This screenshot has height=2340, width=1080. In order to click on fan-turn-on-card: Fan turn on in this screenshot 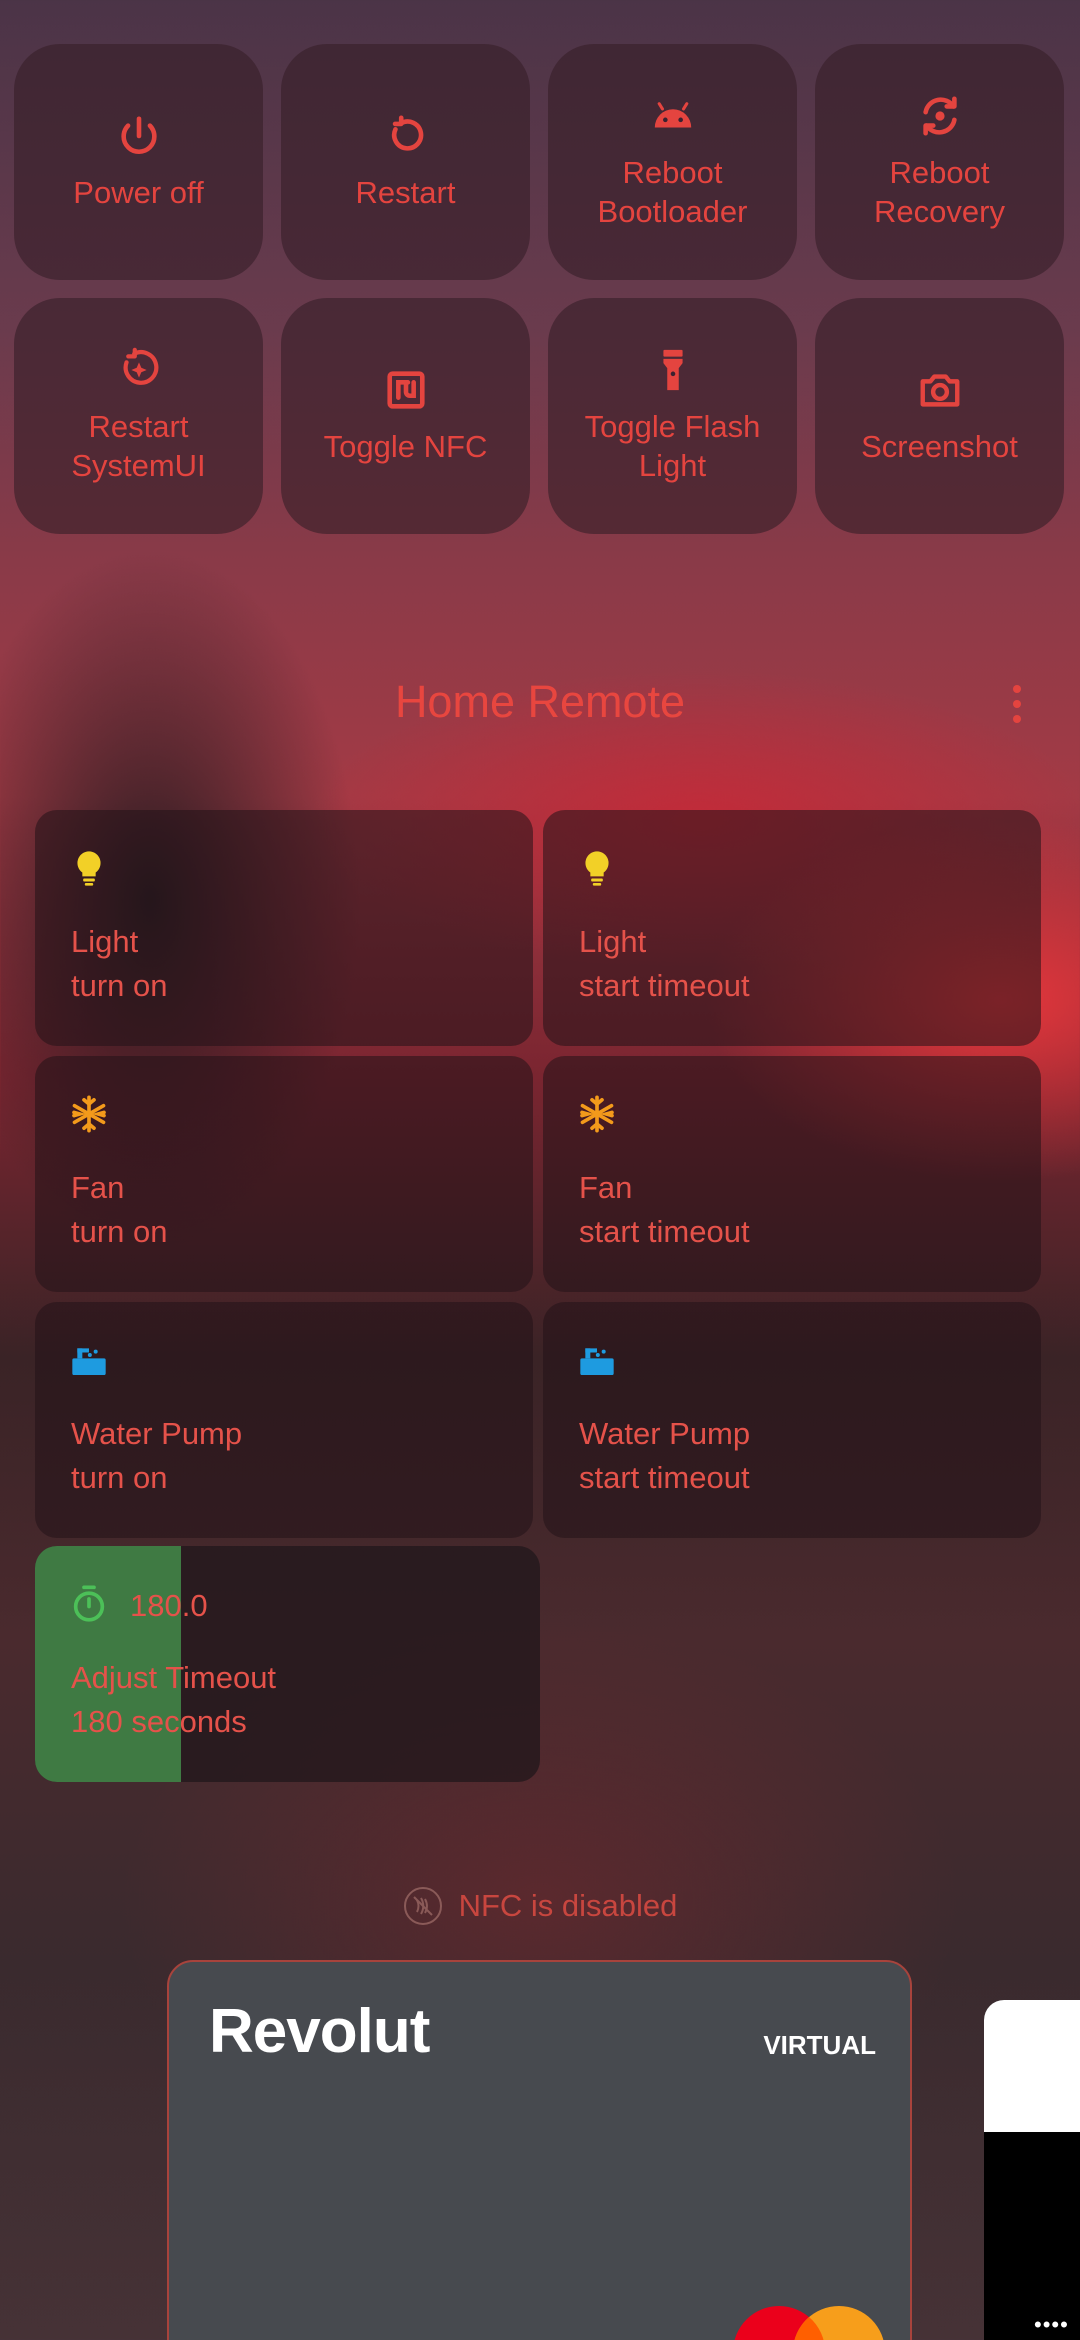, I will do `click(284, 1174)`.